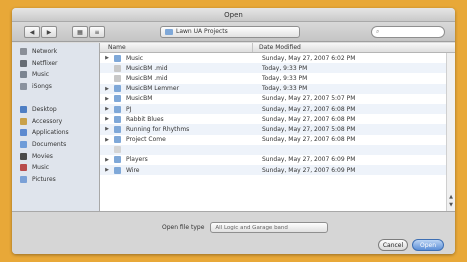 Image resolution: width=467 pixels, height=262 pixels. I want to click on sidebar-item-network: Network, so click(55, 52).